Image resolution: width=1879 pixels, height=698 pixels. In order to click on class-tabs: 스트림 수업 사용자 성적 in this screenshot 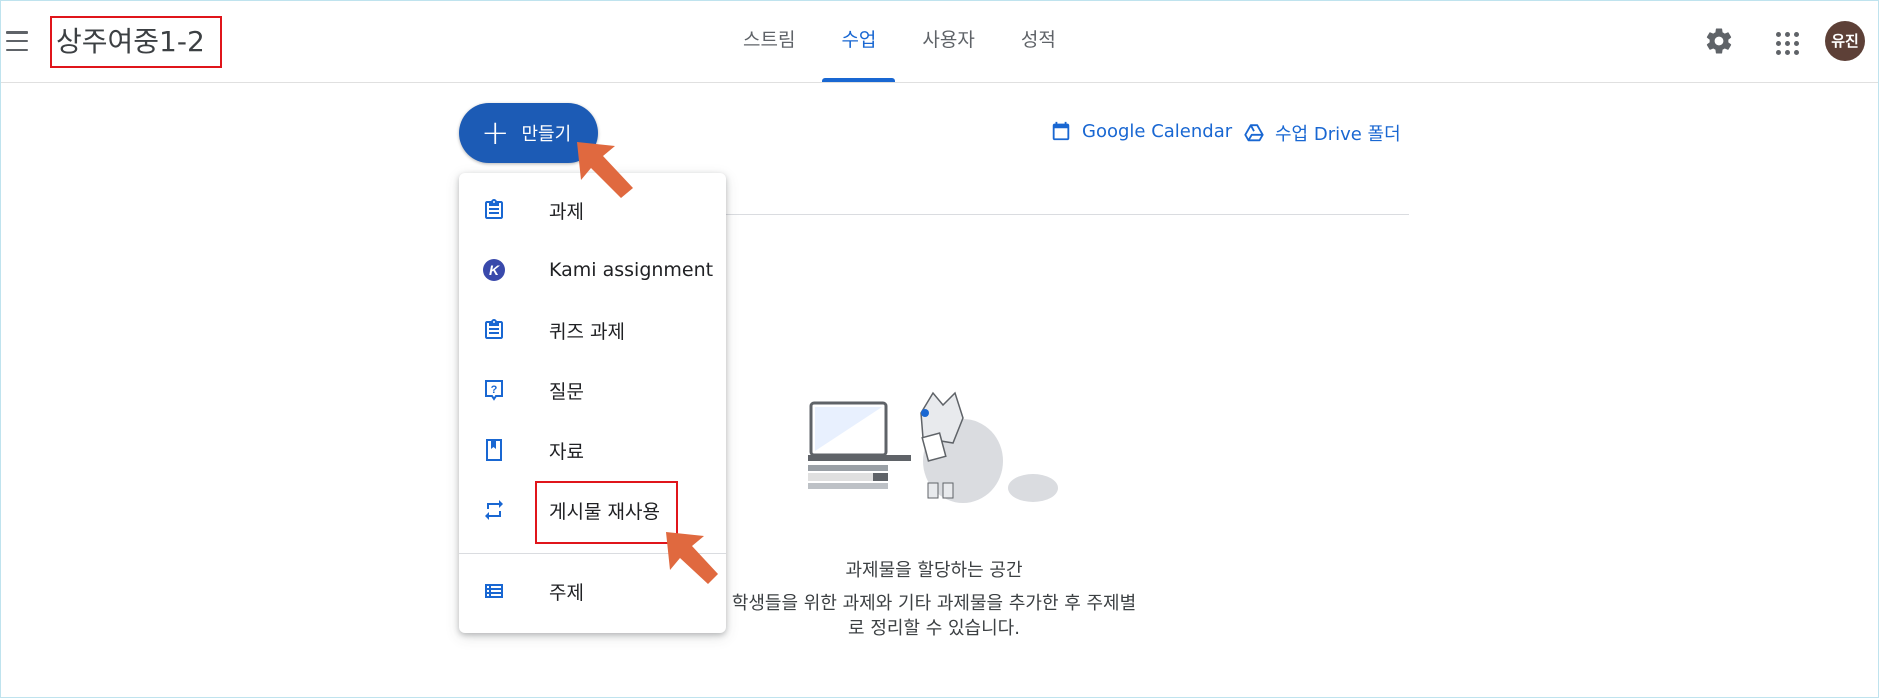, I will do `click(899, 41)`.